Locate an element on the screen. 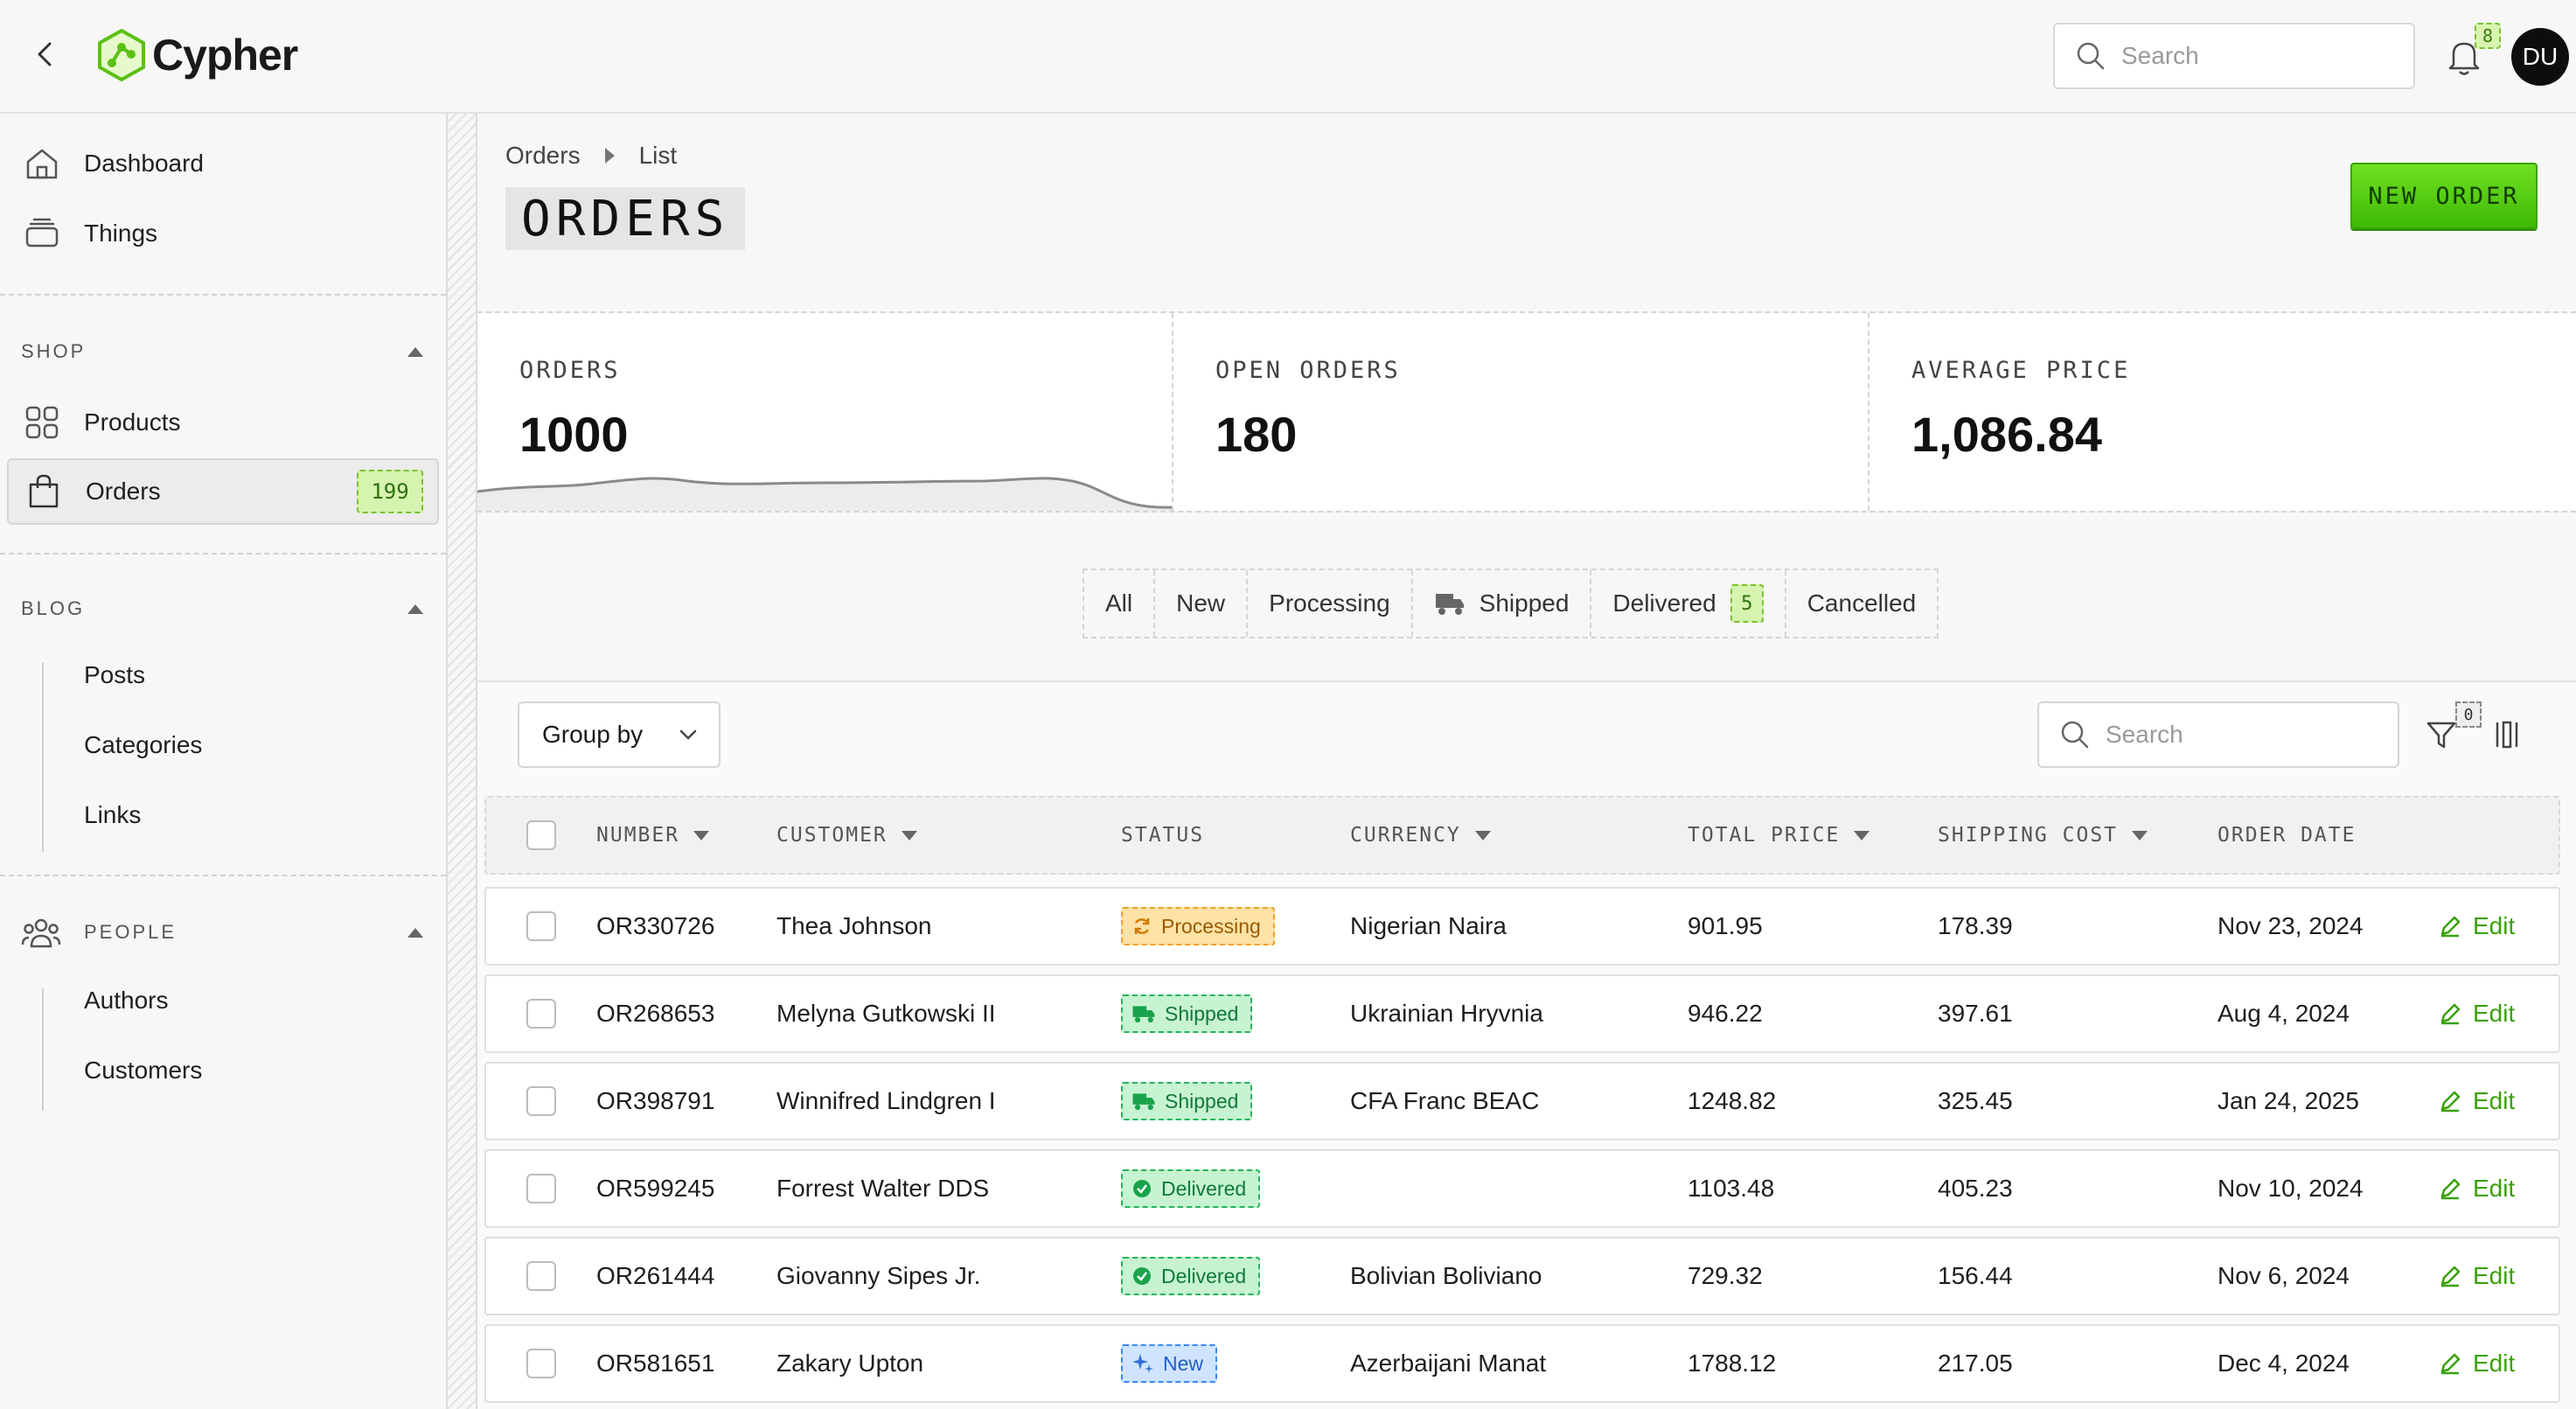 This screenshot has width=2576, height=1409. sidebar-item-customers: Customers is located at coordinates (143, 1071).